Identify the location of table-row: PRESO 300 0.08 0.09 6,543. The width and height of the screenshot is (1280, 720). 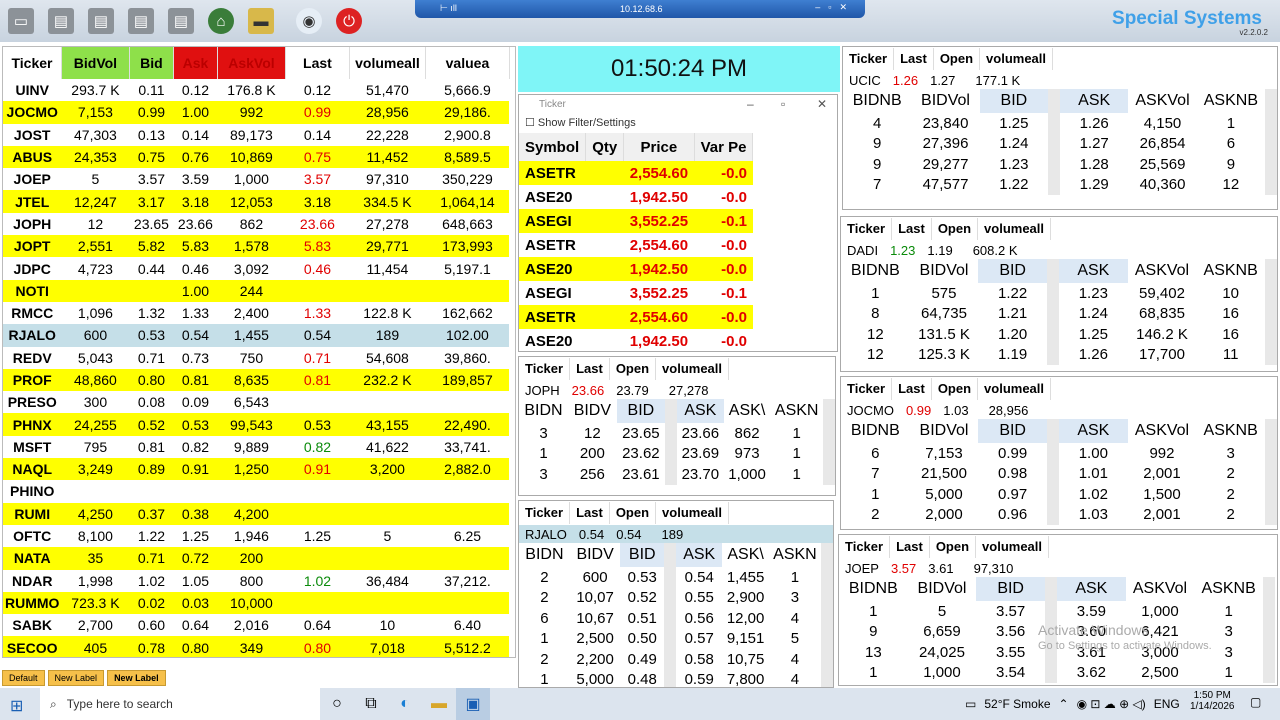
(256, 402).